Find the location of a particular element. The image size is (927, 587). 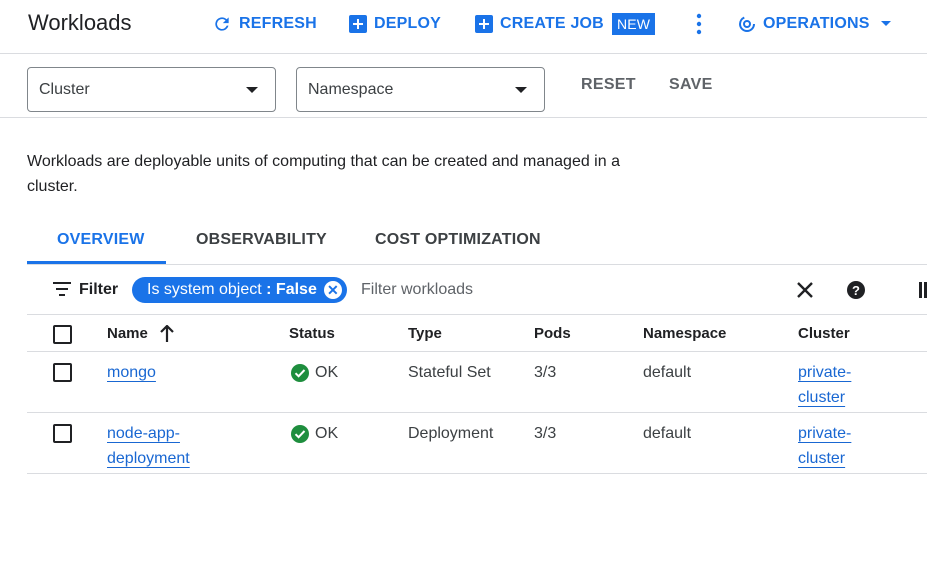

filter-bar: Cluster Namespace RESET SAVE is located at coordinates (463, 86).